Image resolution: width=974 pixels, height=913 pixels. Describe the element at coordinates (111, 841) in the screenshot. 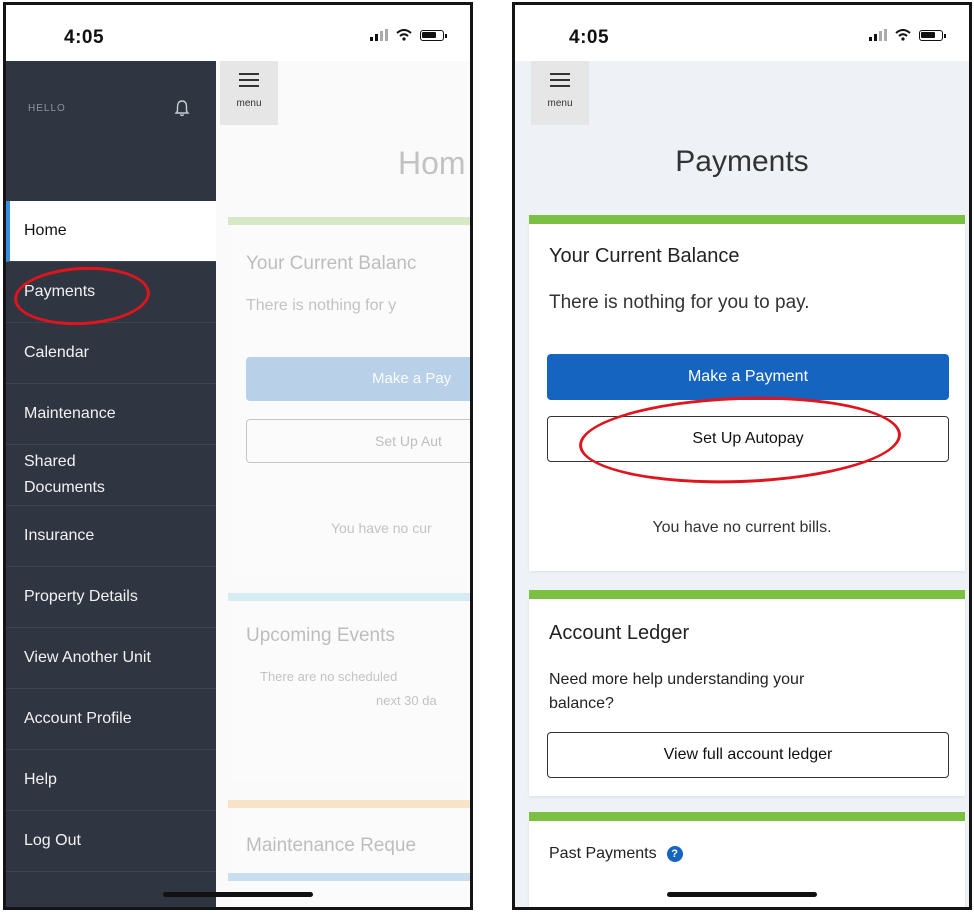

I see `nav-item-log-out: Log Out` at that location.